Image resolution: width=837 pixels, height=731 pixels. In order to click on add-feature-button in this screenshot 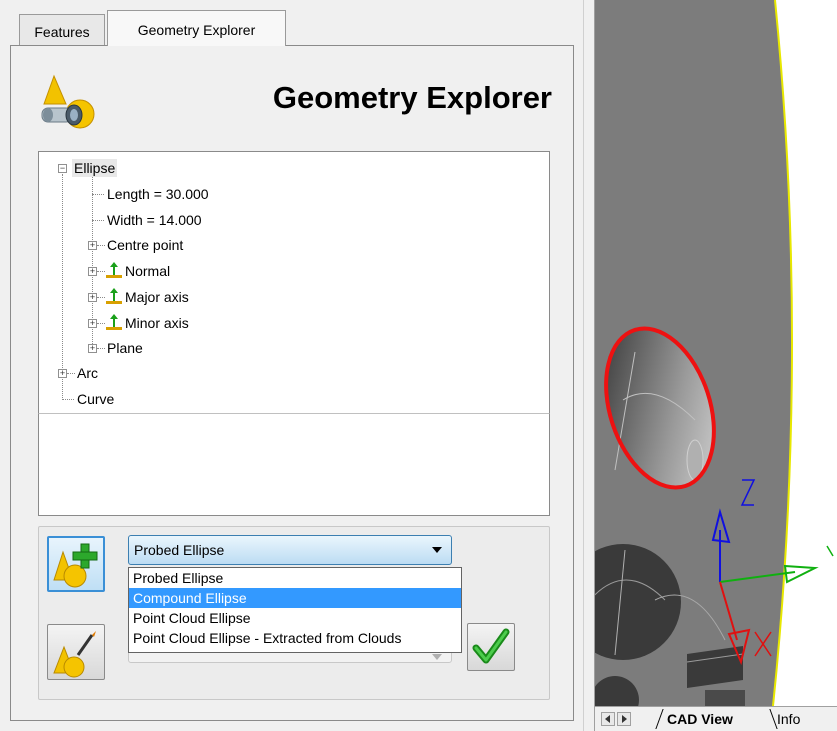, I will do `click(76, 564)`.